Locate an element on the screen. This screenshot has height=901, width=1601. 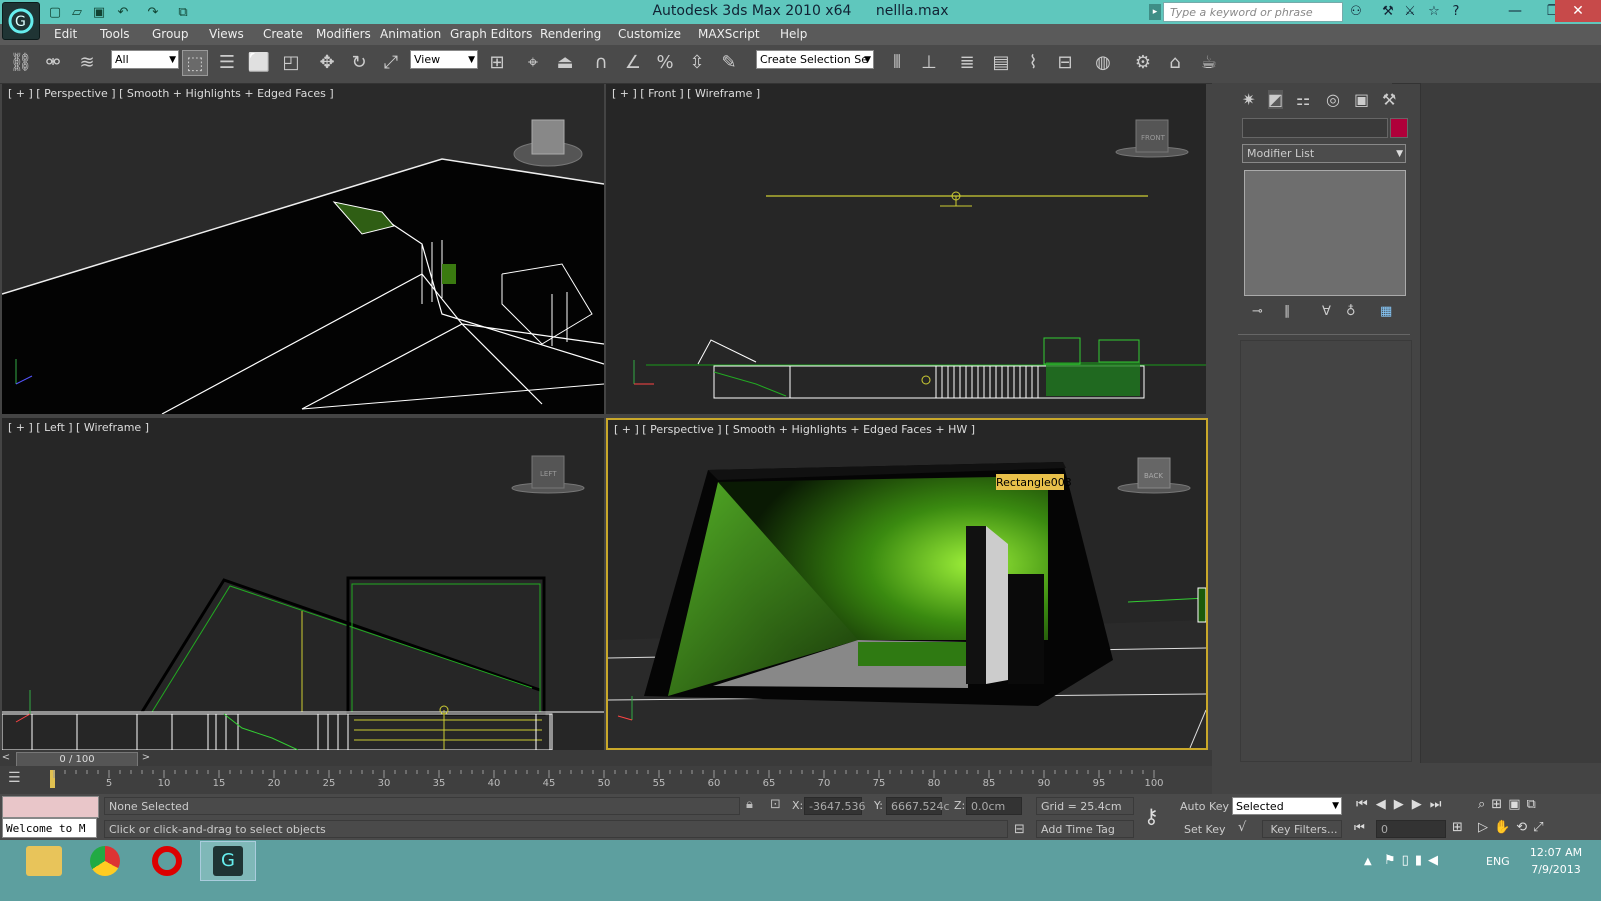
app-menu-button: G is located at coordinates (21, 21).